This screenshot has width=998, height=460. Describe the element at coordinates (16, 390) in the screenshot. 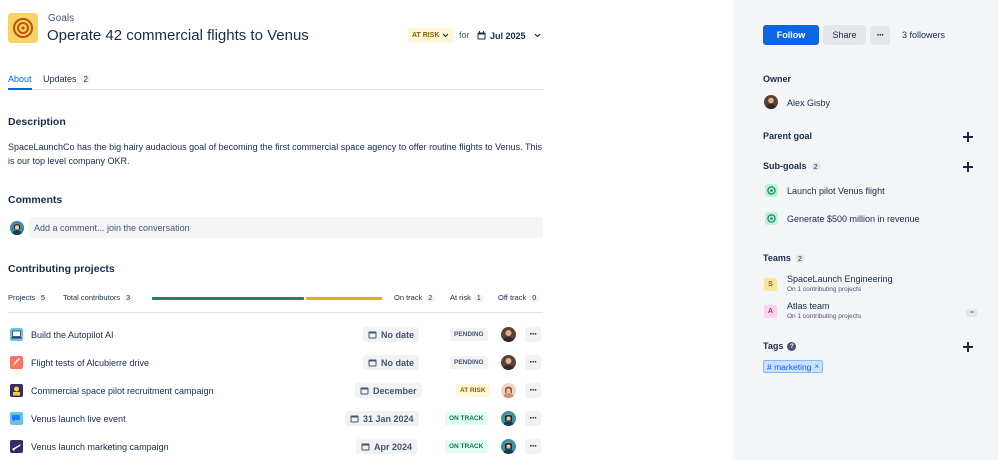

I see `pilot-icon` at that location.